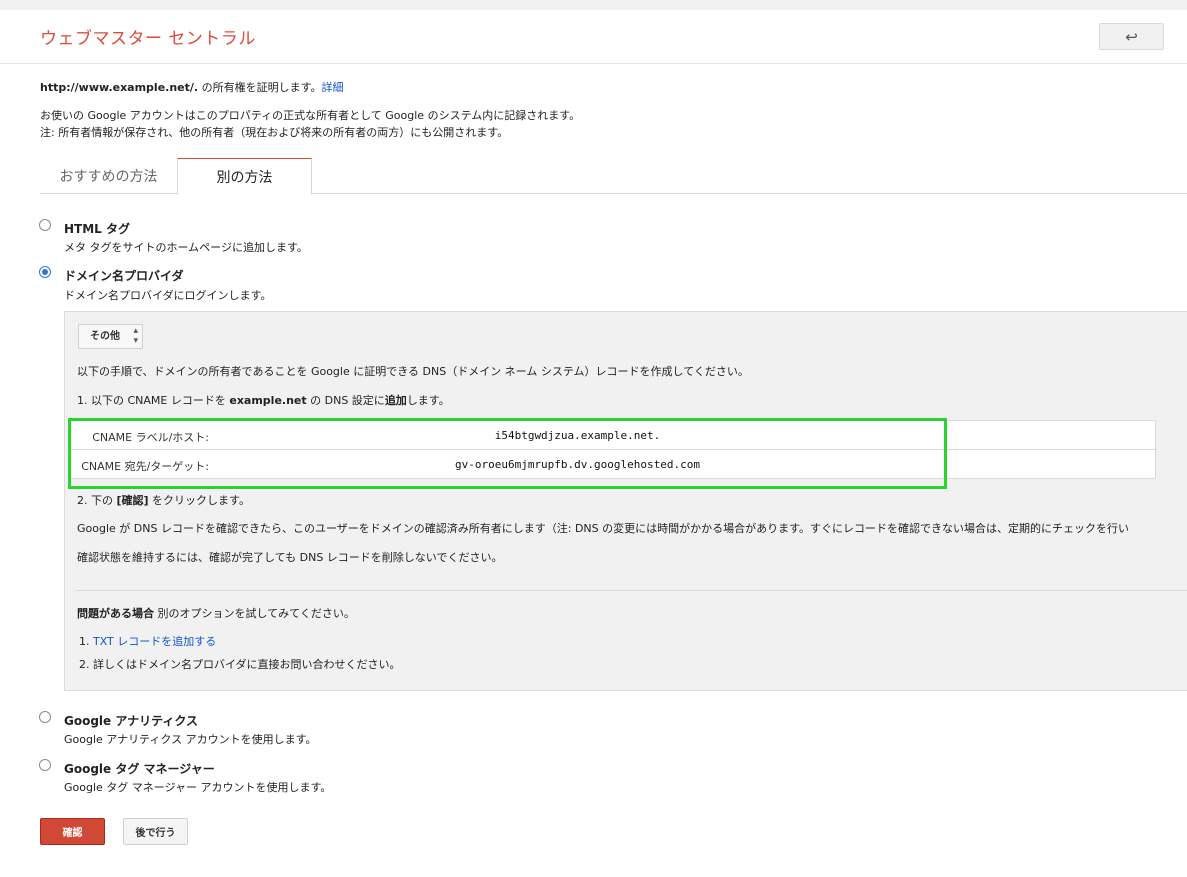  I want to click on do-later-button: 後で行う, so click(155, 831).